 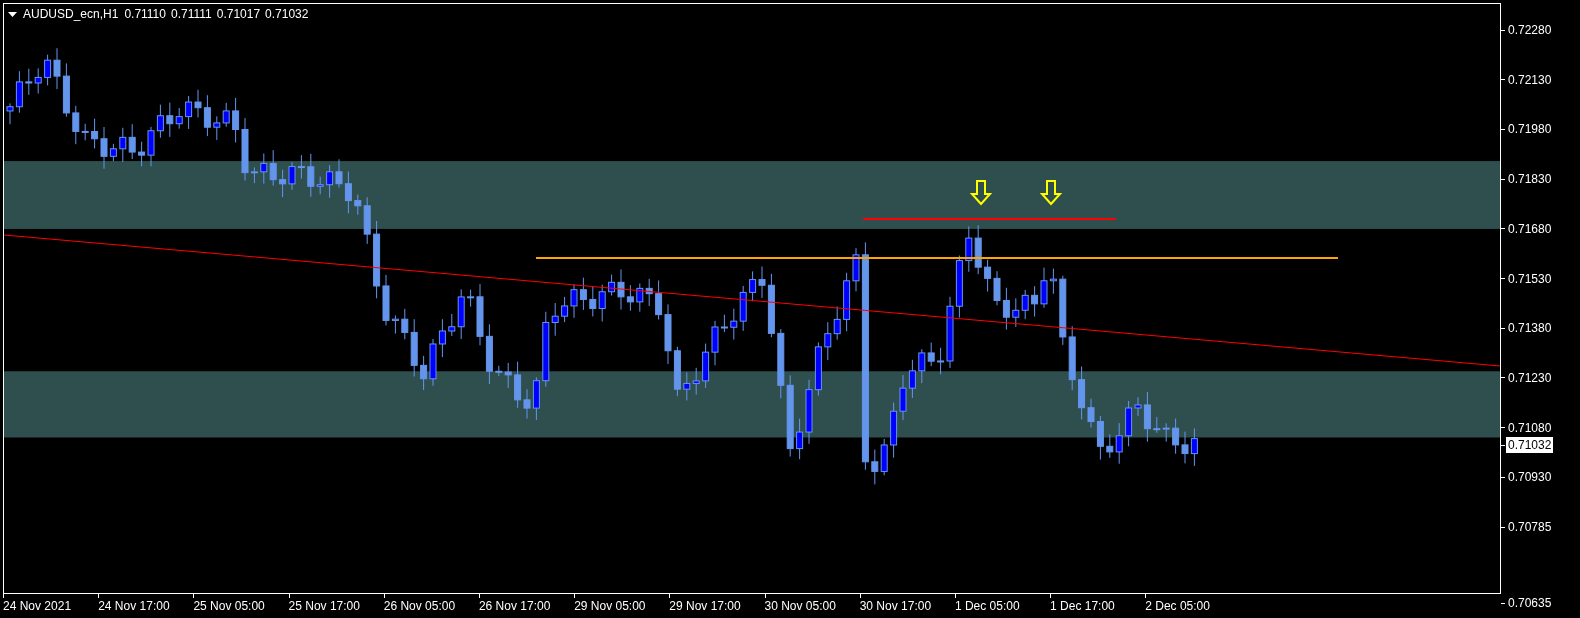 What do you see at coordinates (1530, 30) in the screenshot?
I see `price-label: 0.72280` at bounding box center [1530, 30].